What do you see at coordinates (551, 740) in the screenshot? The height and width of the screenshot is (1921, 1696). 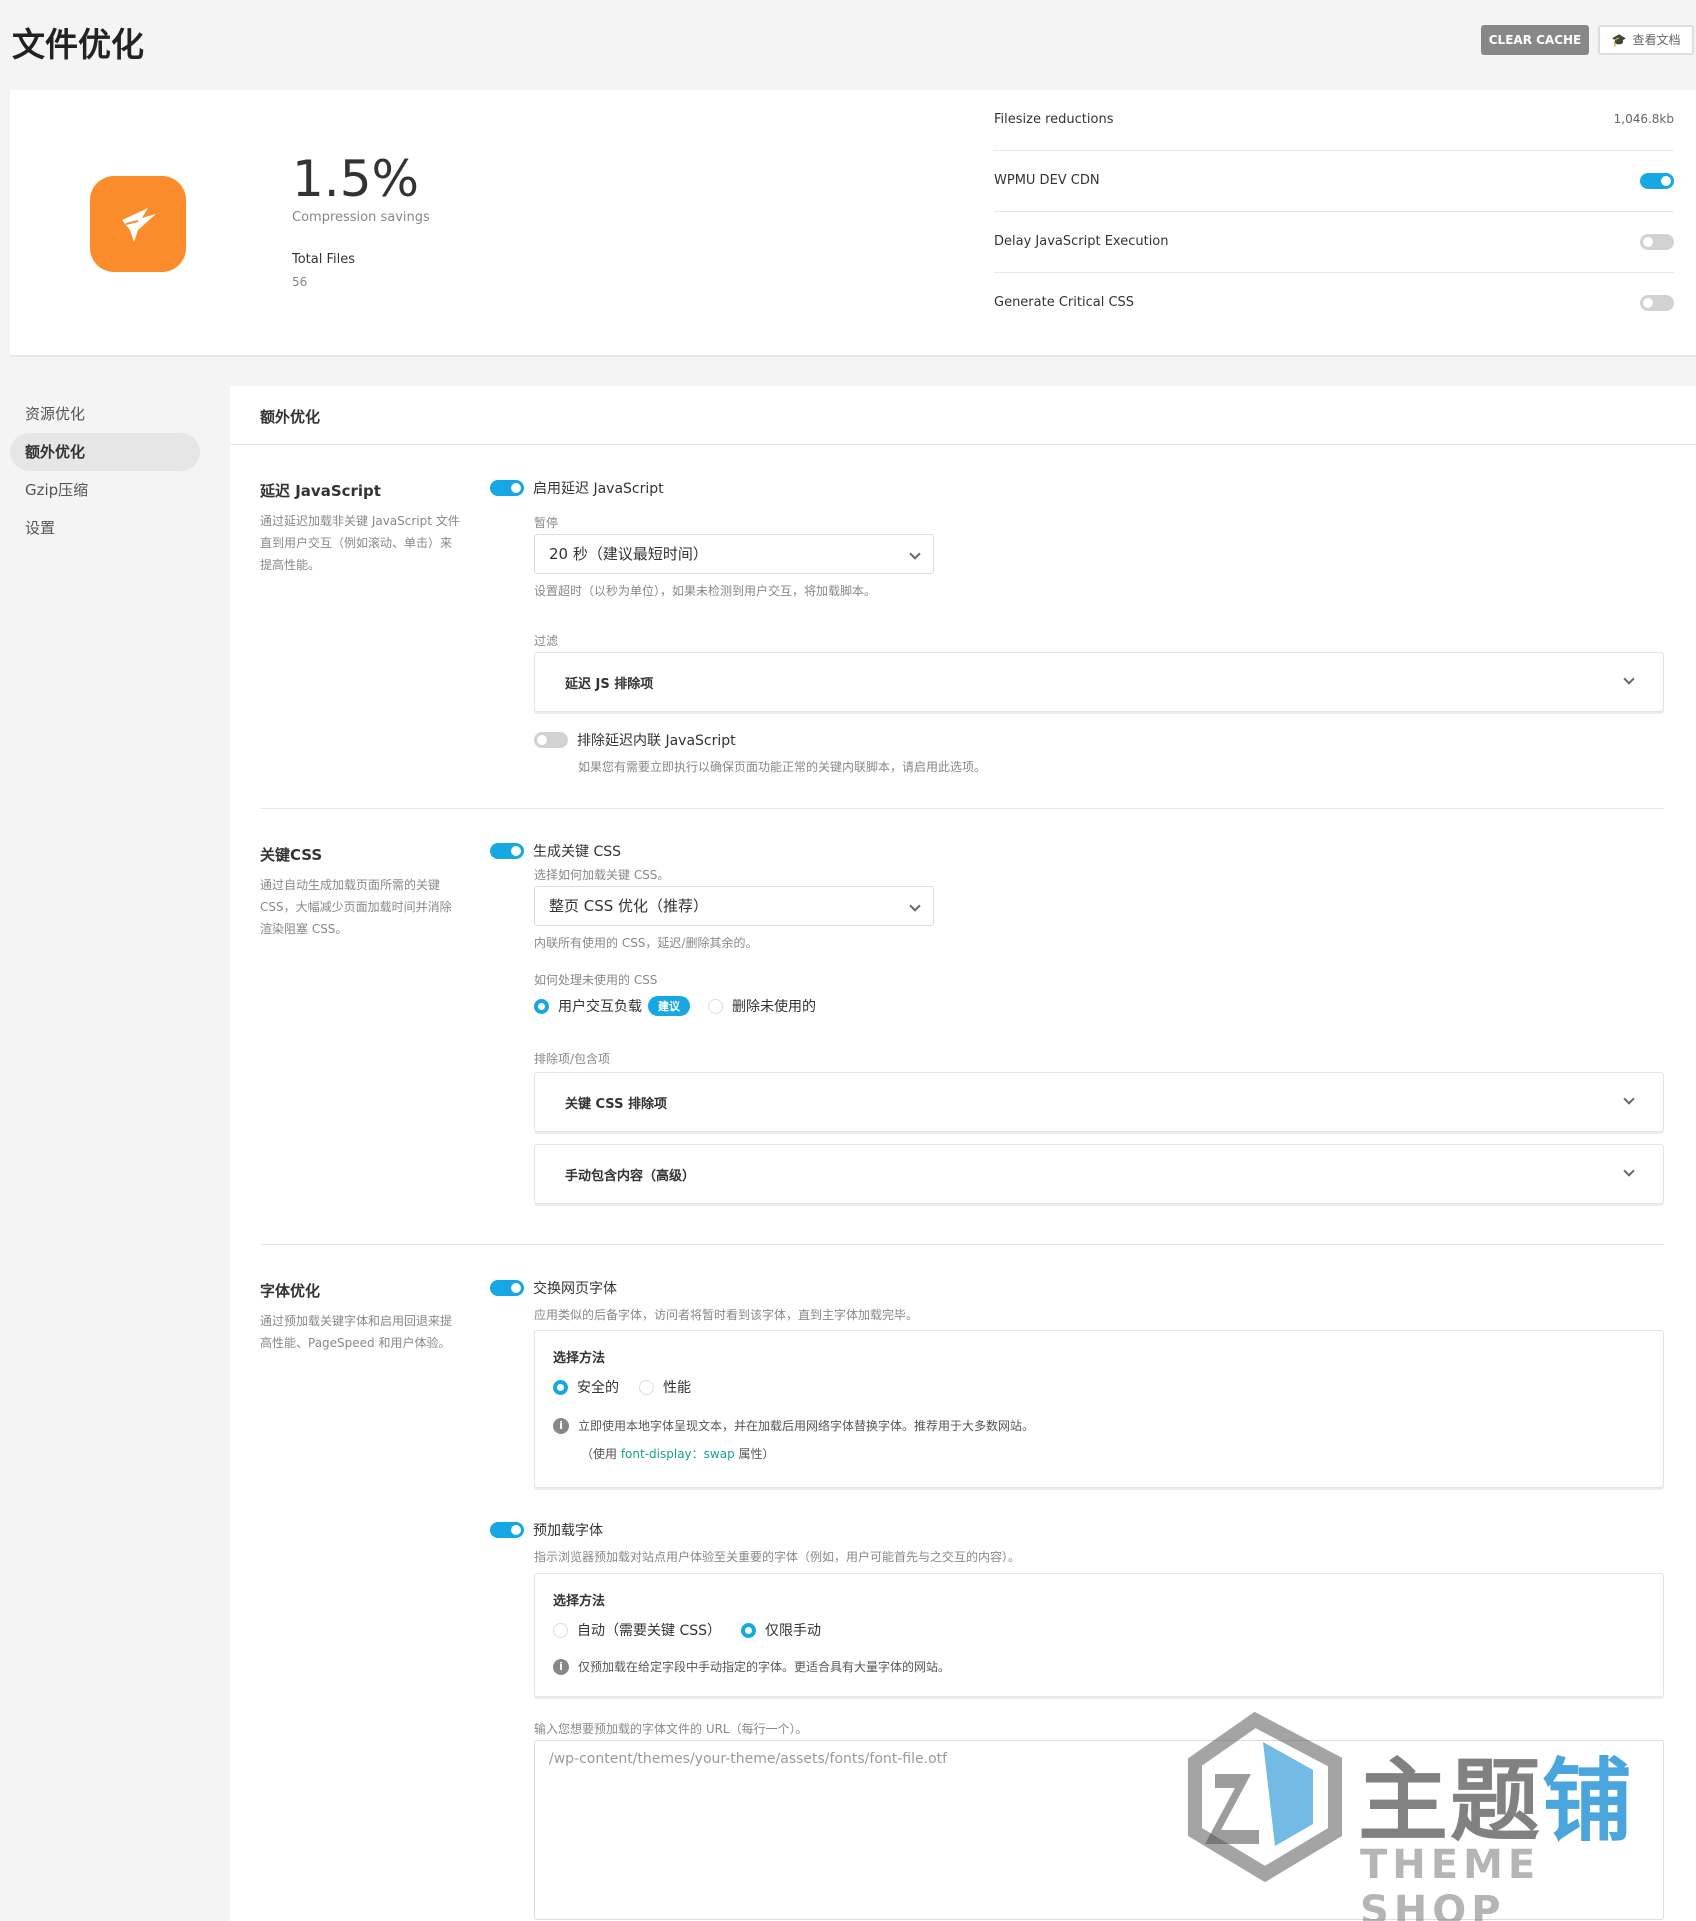 I see `inline-js-toggle` at bounding box center [551, 740].